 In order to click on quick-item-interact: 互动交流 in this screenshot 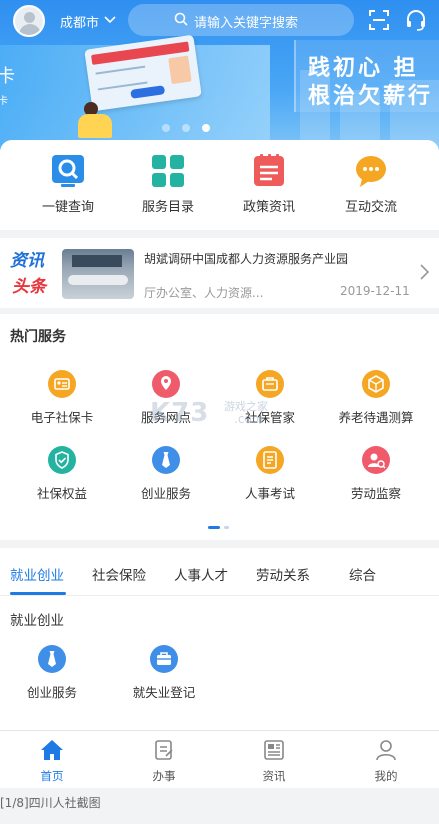, I will do `click(371, 184)`.